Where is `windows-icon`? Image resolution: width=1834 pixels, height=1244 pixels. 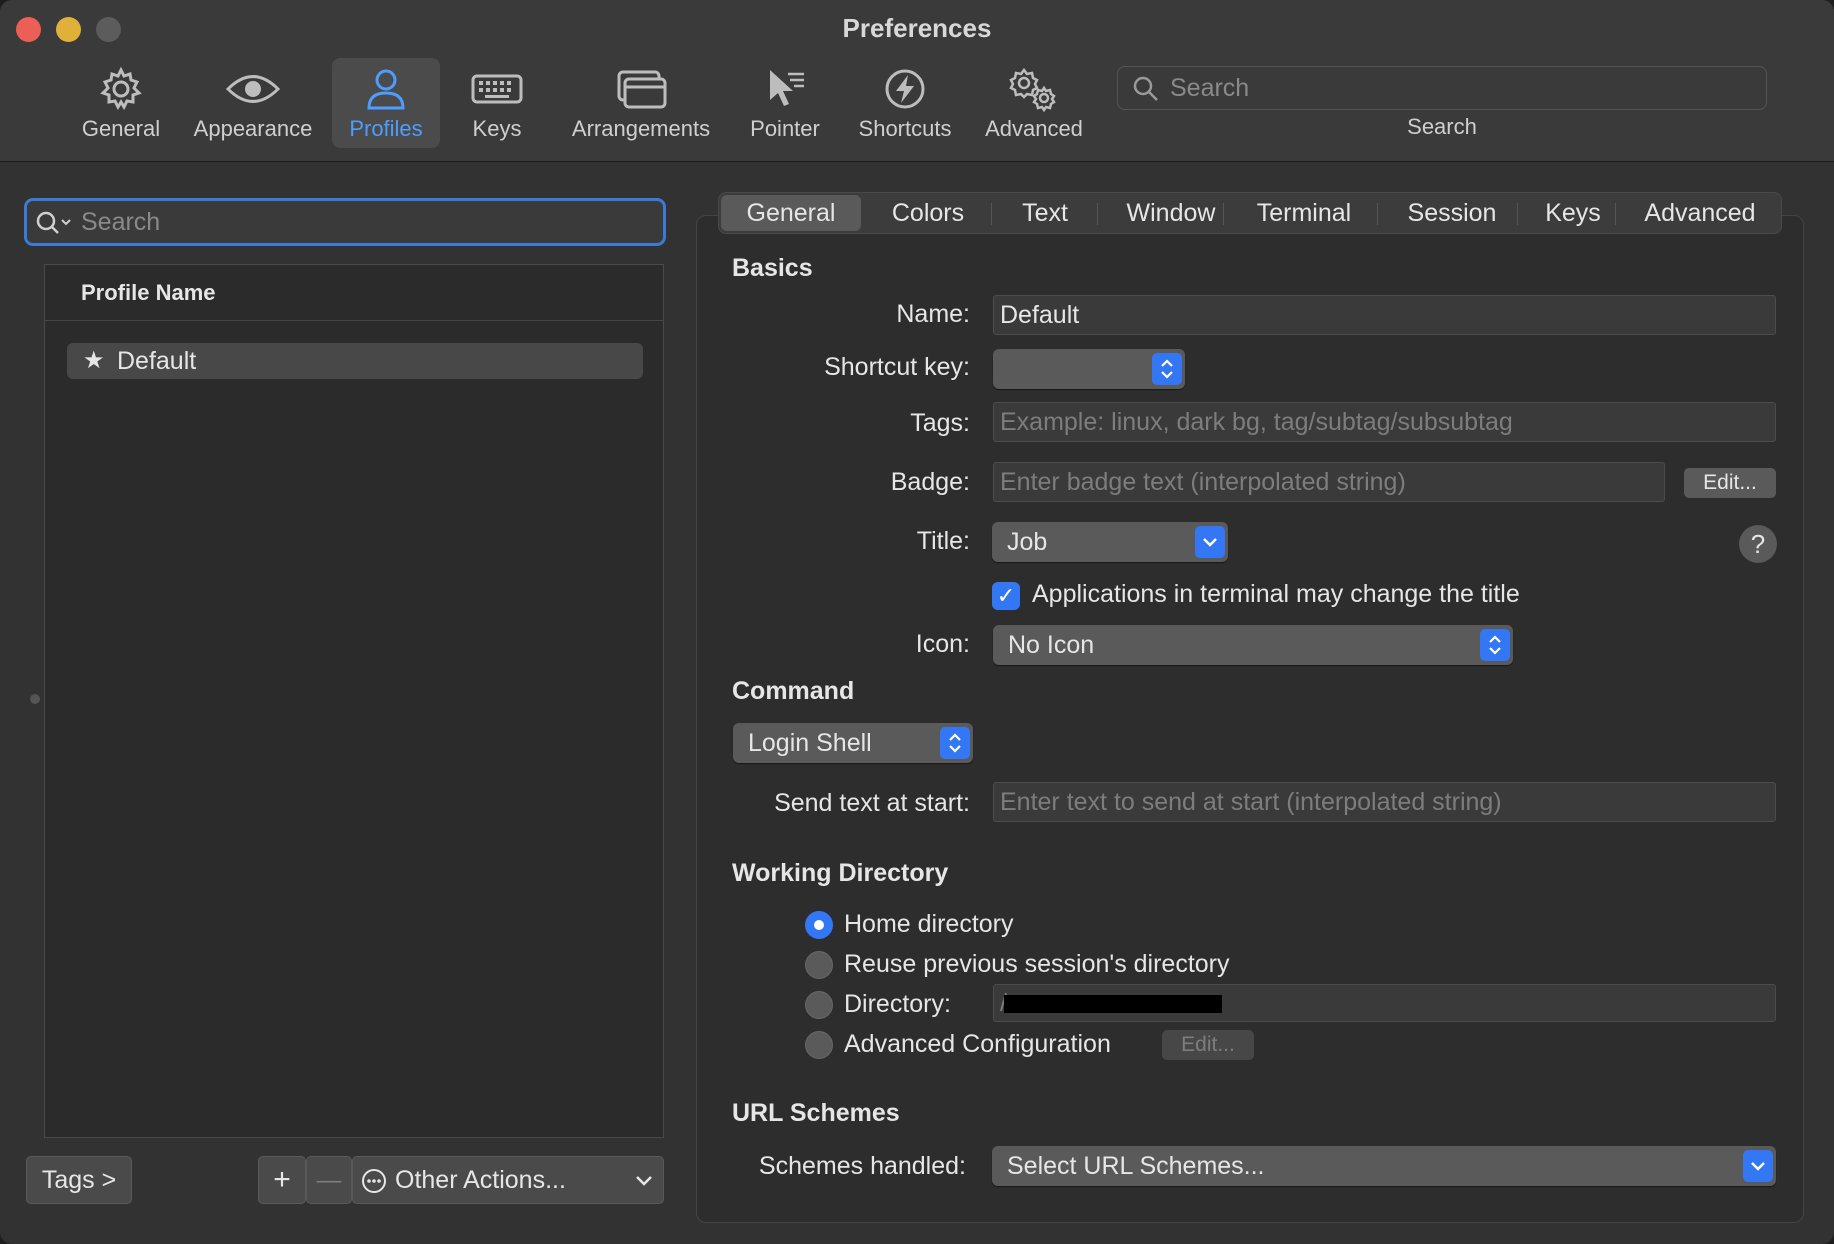 windows-icon is located at coordinates (642, 89).